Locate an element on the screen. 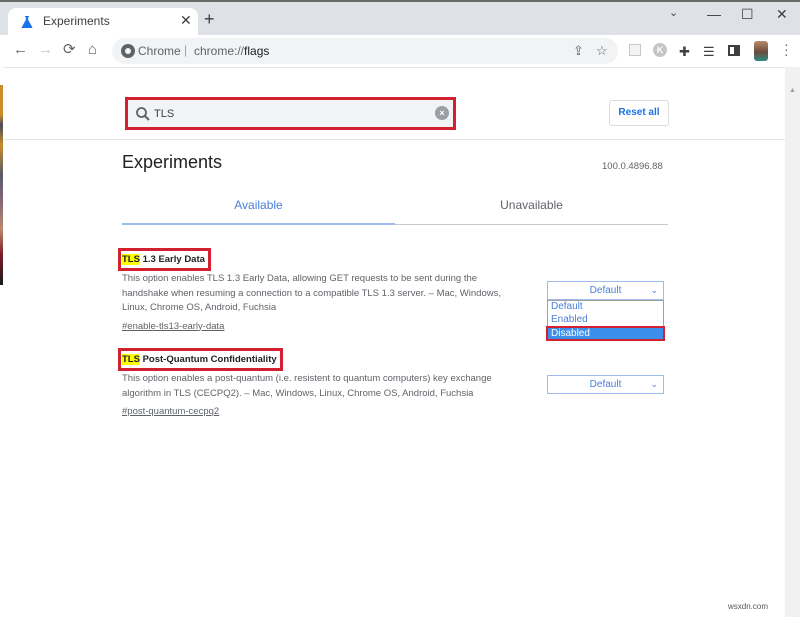  tab-search-icon: ⌄ is located at coordinates (673, 12).